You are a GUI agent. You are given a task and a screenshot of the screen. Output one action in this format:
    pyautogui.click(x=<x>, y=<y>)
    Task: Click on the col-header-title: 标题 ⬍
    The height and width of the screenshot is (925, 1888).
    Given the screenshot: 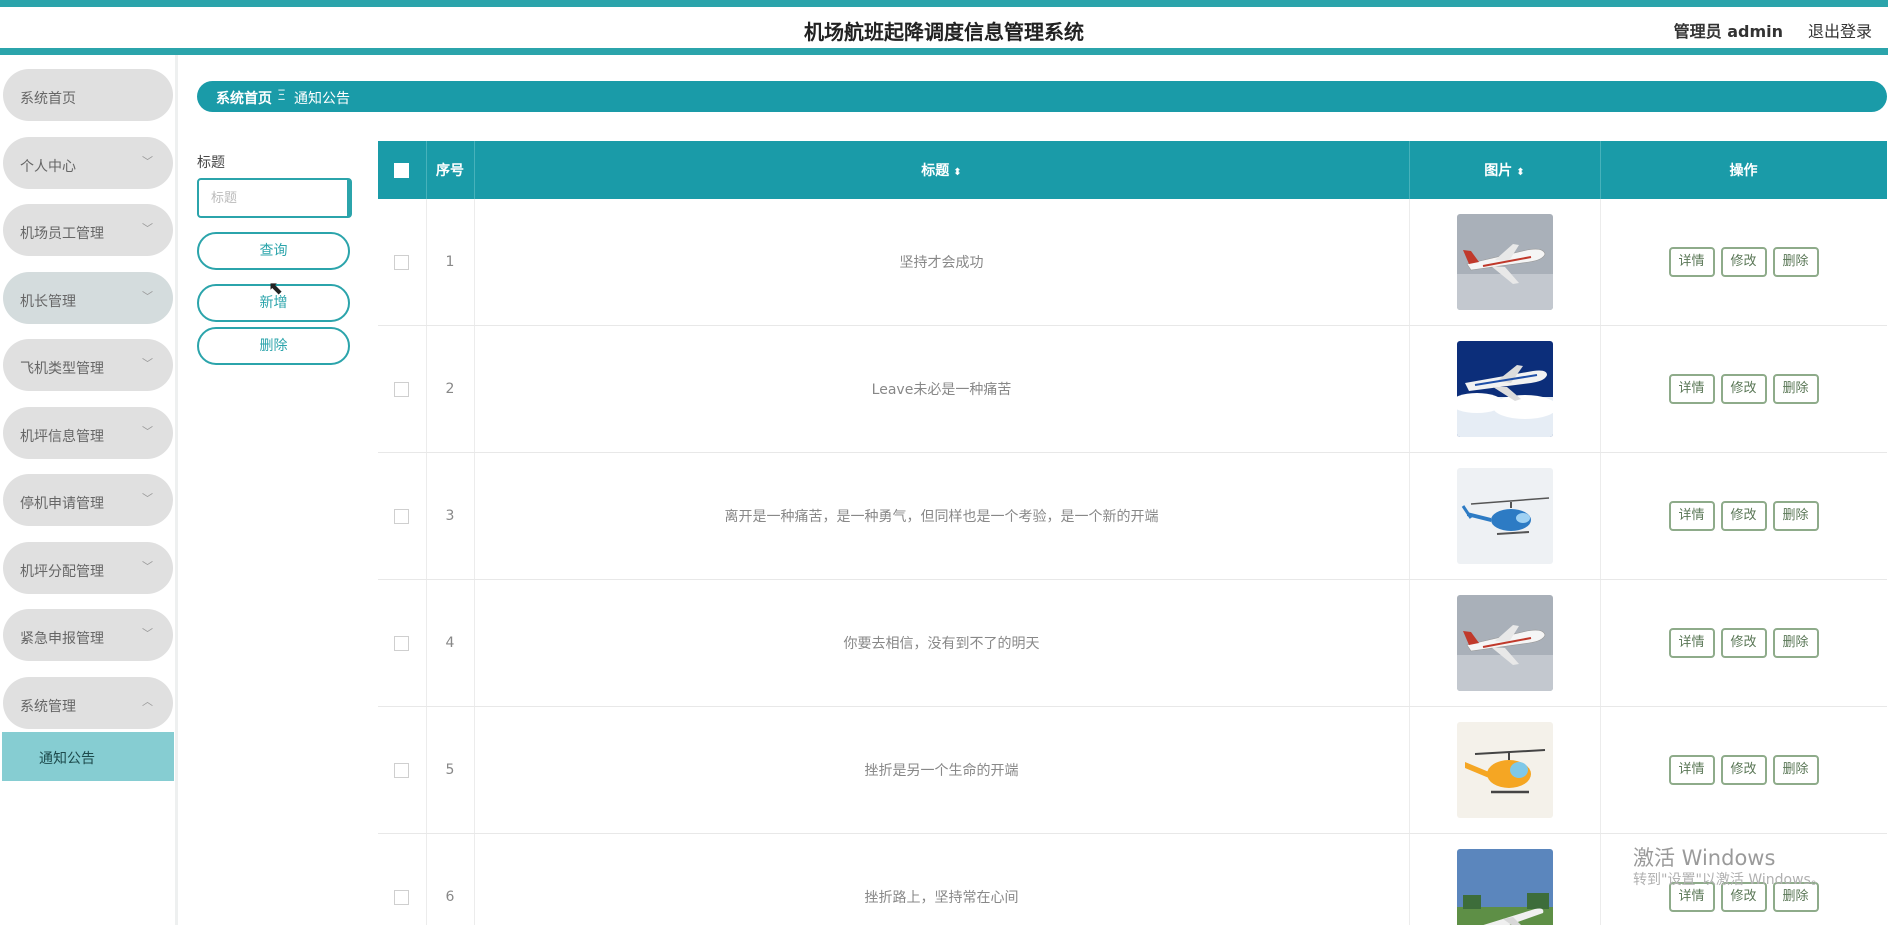 What is the action you would take?
    pyautogui.click(x=942, y=170)
    